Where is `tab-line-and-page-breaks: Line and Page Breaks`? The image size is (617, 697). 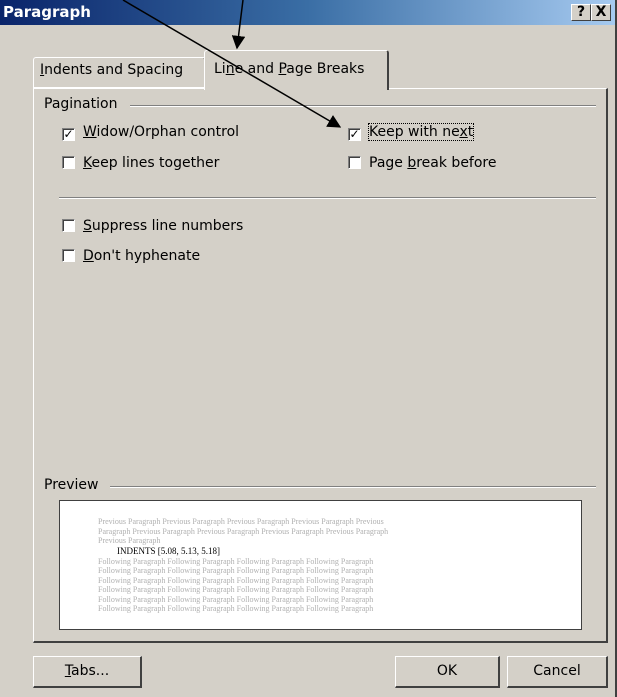 tab-line-and-page-breaks: Line and Page Breaks is located at coordinates (296, 70).